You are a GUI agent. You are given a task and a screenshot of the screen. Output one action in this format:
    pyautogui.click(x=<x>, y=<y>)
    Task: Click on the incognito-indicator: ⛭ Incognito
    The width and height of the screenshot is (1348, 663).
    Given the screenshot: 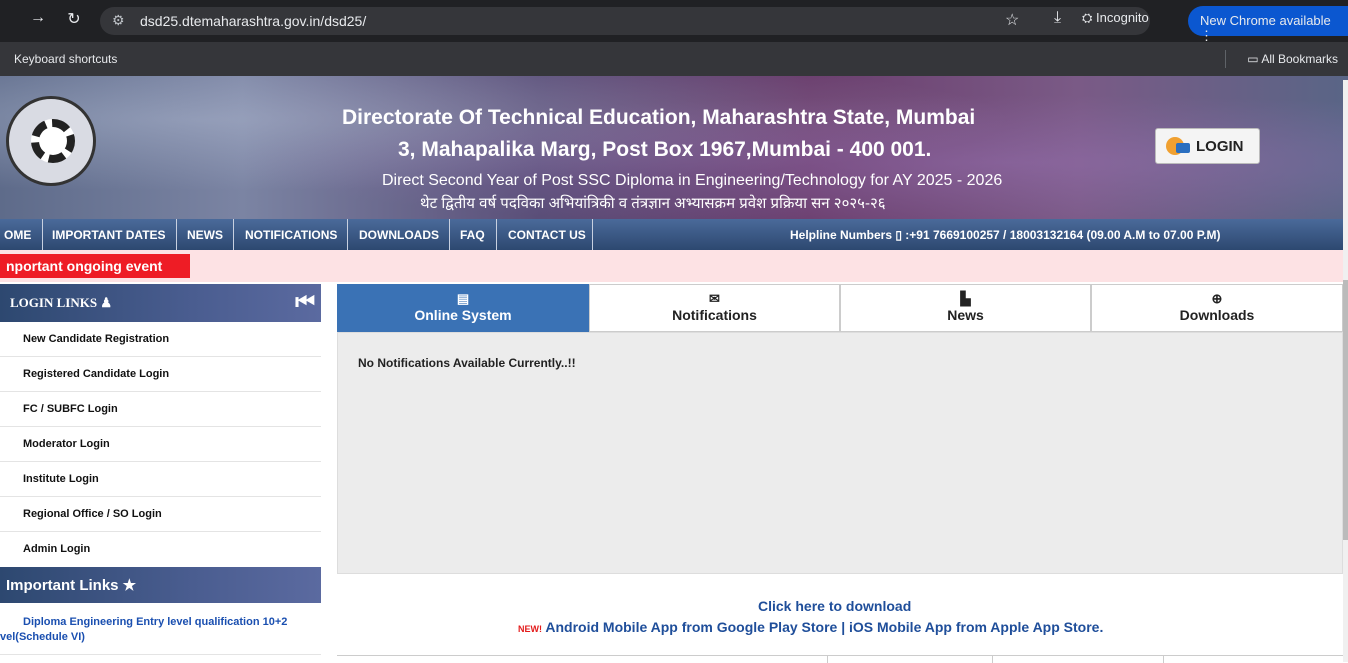 What is the action you would take?
    pyautogui.click(x=1115, y=18)
    